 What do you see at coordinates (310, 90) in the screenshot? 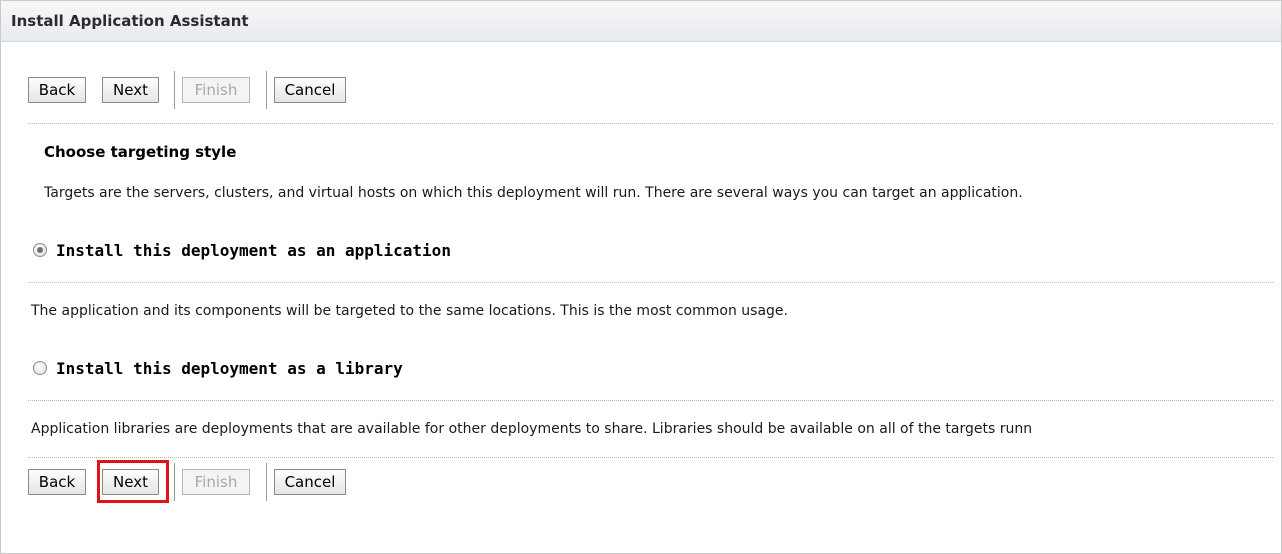
I see `cancel-button-top: Cancel` at bounding box center [310, 90].